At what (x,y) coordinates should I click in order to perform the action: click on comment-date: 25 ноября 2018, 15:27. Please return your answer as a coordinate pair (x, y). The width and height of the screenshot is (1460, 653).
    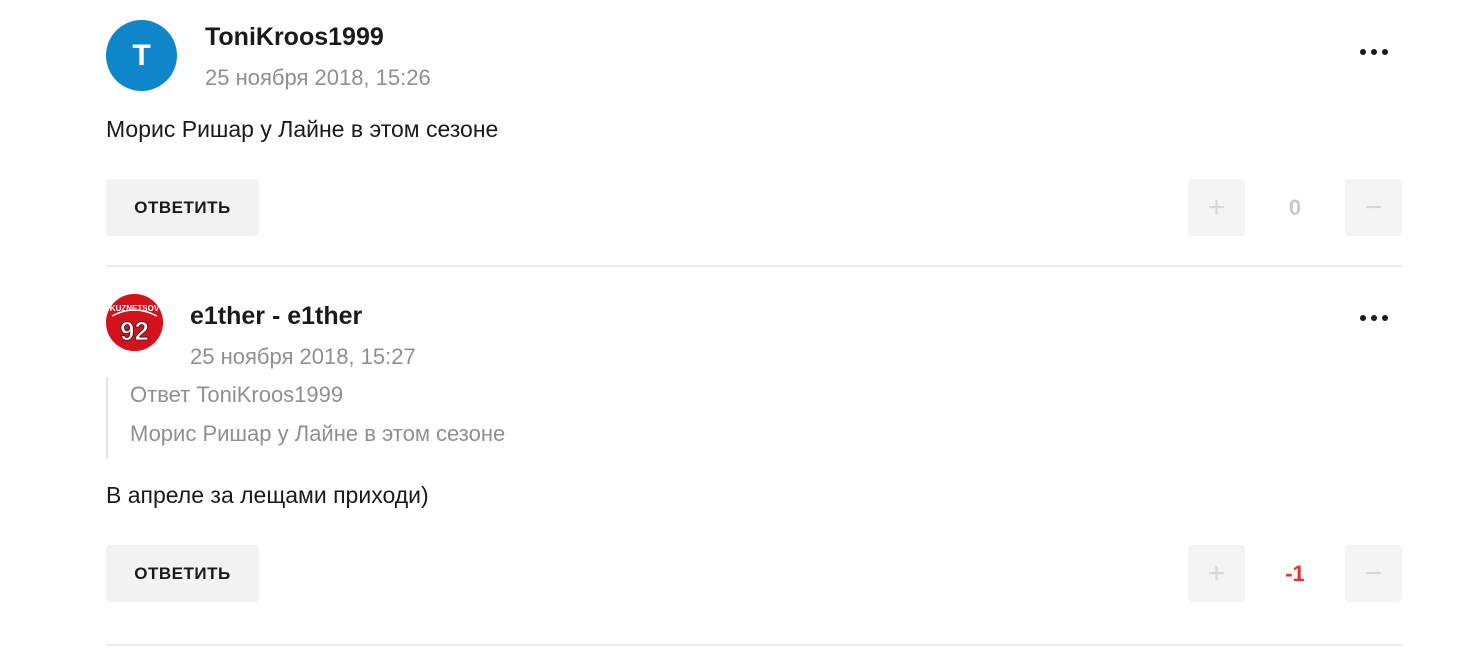
    Looking at the image, I should click on (303, 356).